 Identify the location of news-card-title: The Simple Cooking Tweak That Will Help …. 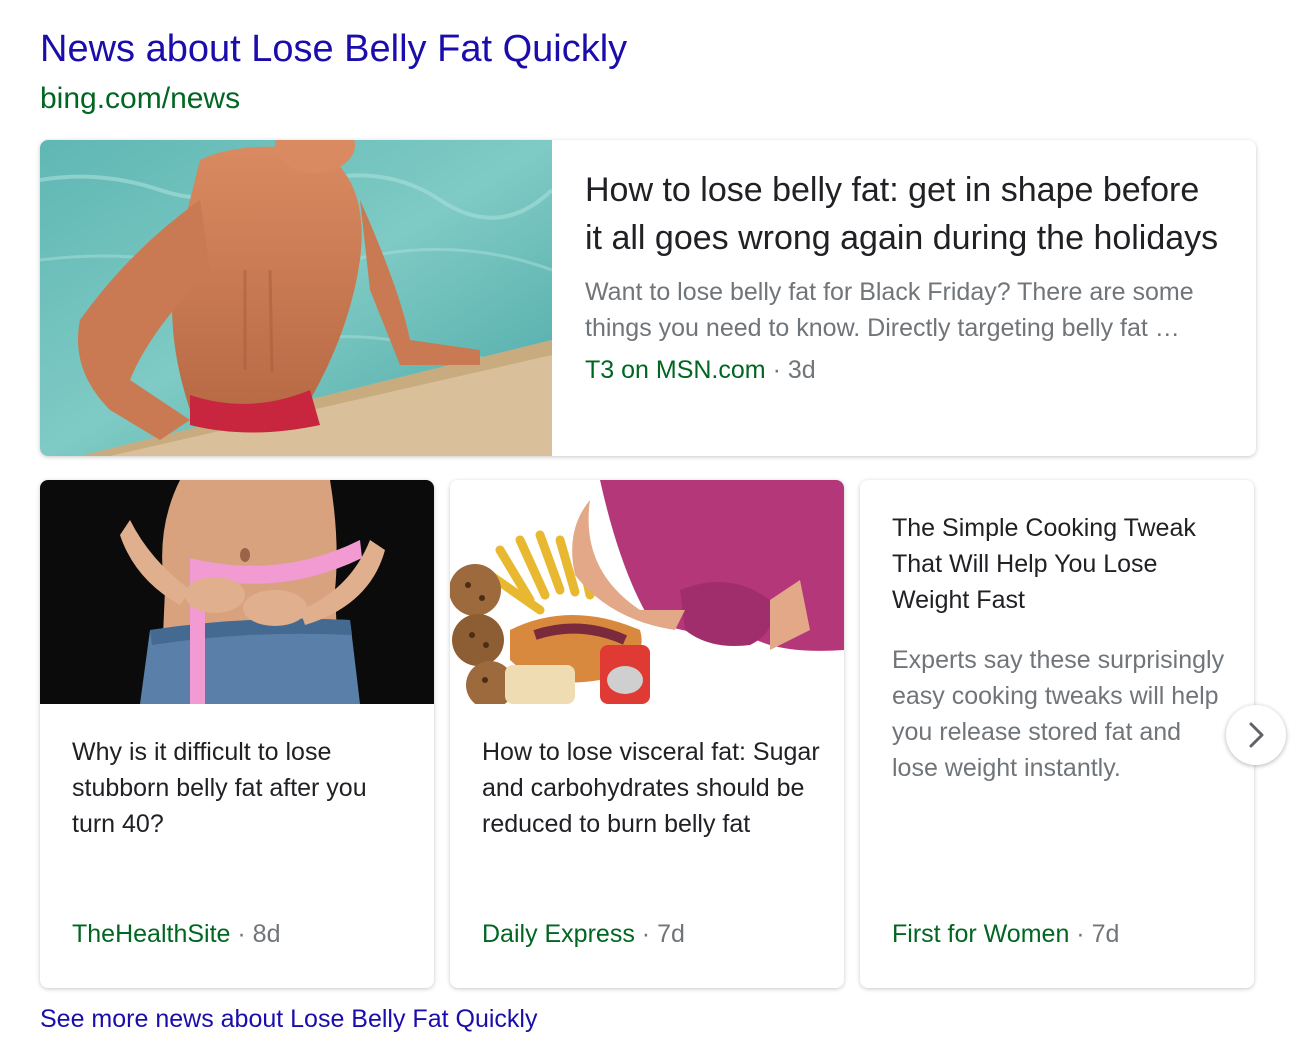
(1062, 564).